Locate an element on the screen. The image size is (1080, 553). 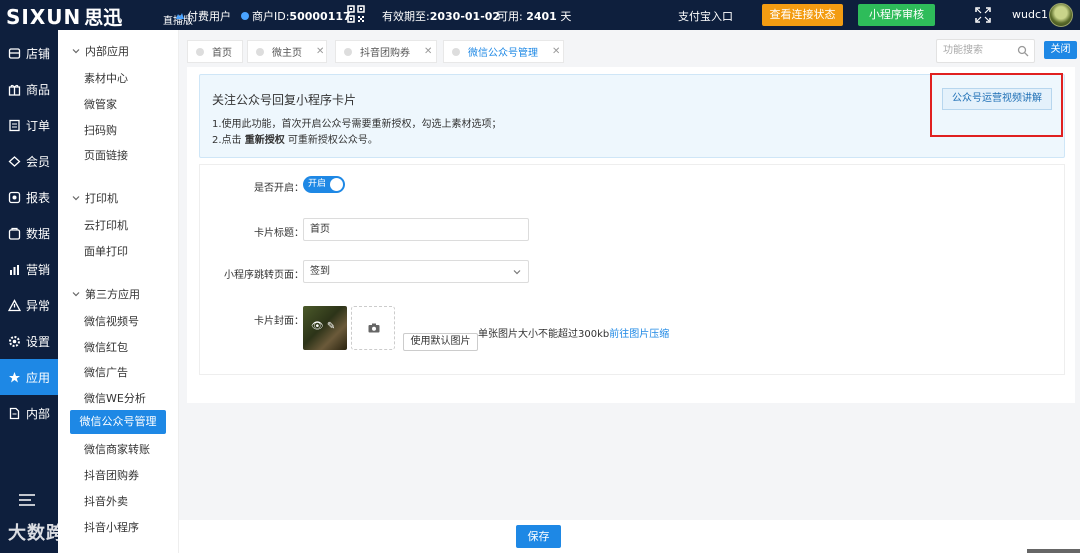
tab-douyin-coupon: 抖音团购券 ✕ is located at coordinates (386, 51).